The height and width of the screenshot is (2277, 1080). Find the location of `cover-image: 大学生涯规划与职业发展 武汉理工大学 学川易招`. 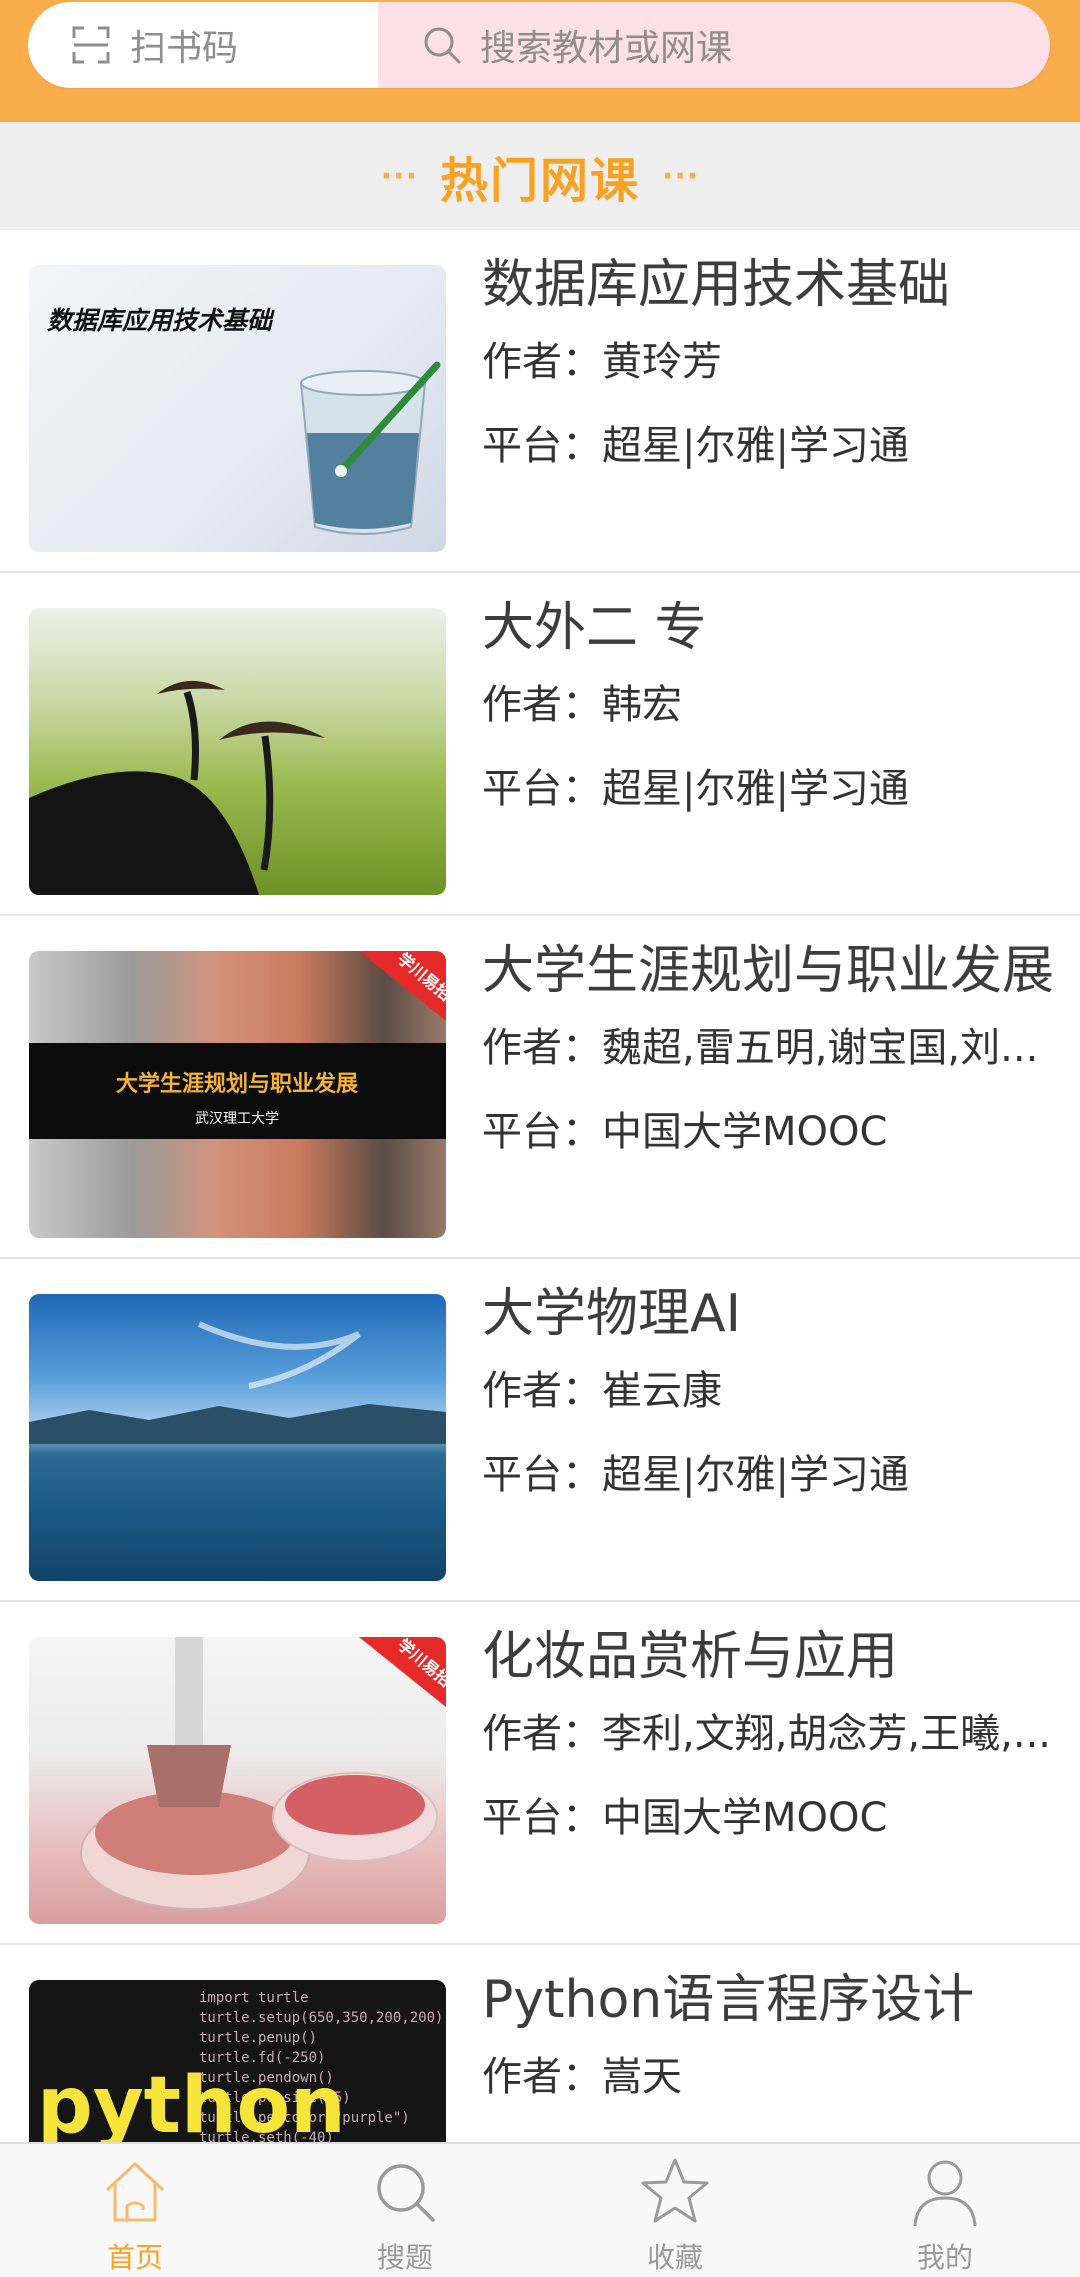

cover-image: 大学生涯规划与职业发展 武汉理工大学 学川易招 is located at coordinates (237, 1045).